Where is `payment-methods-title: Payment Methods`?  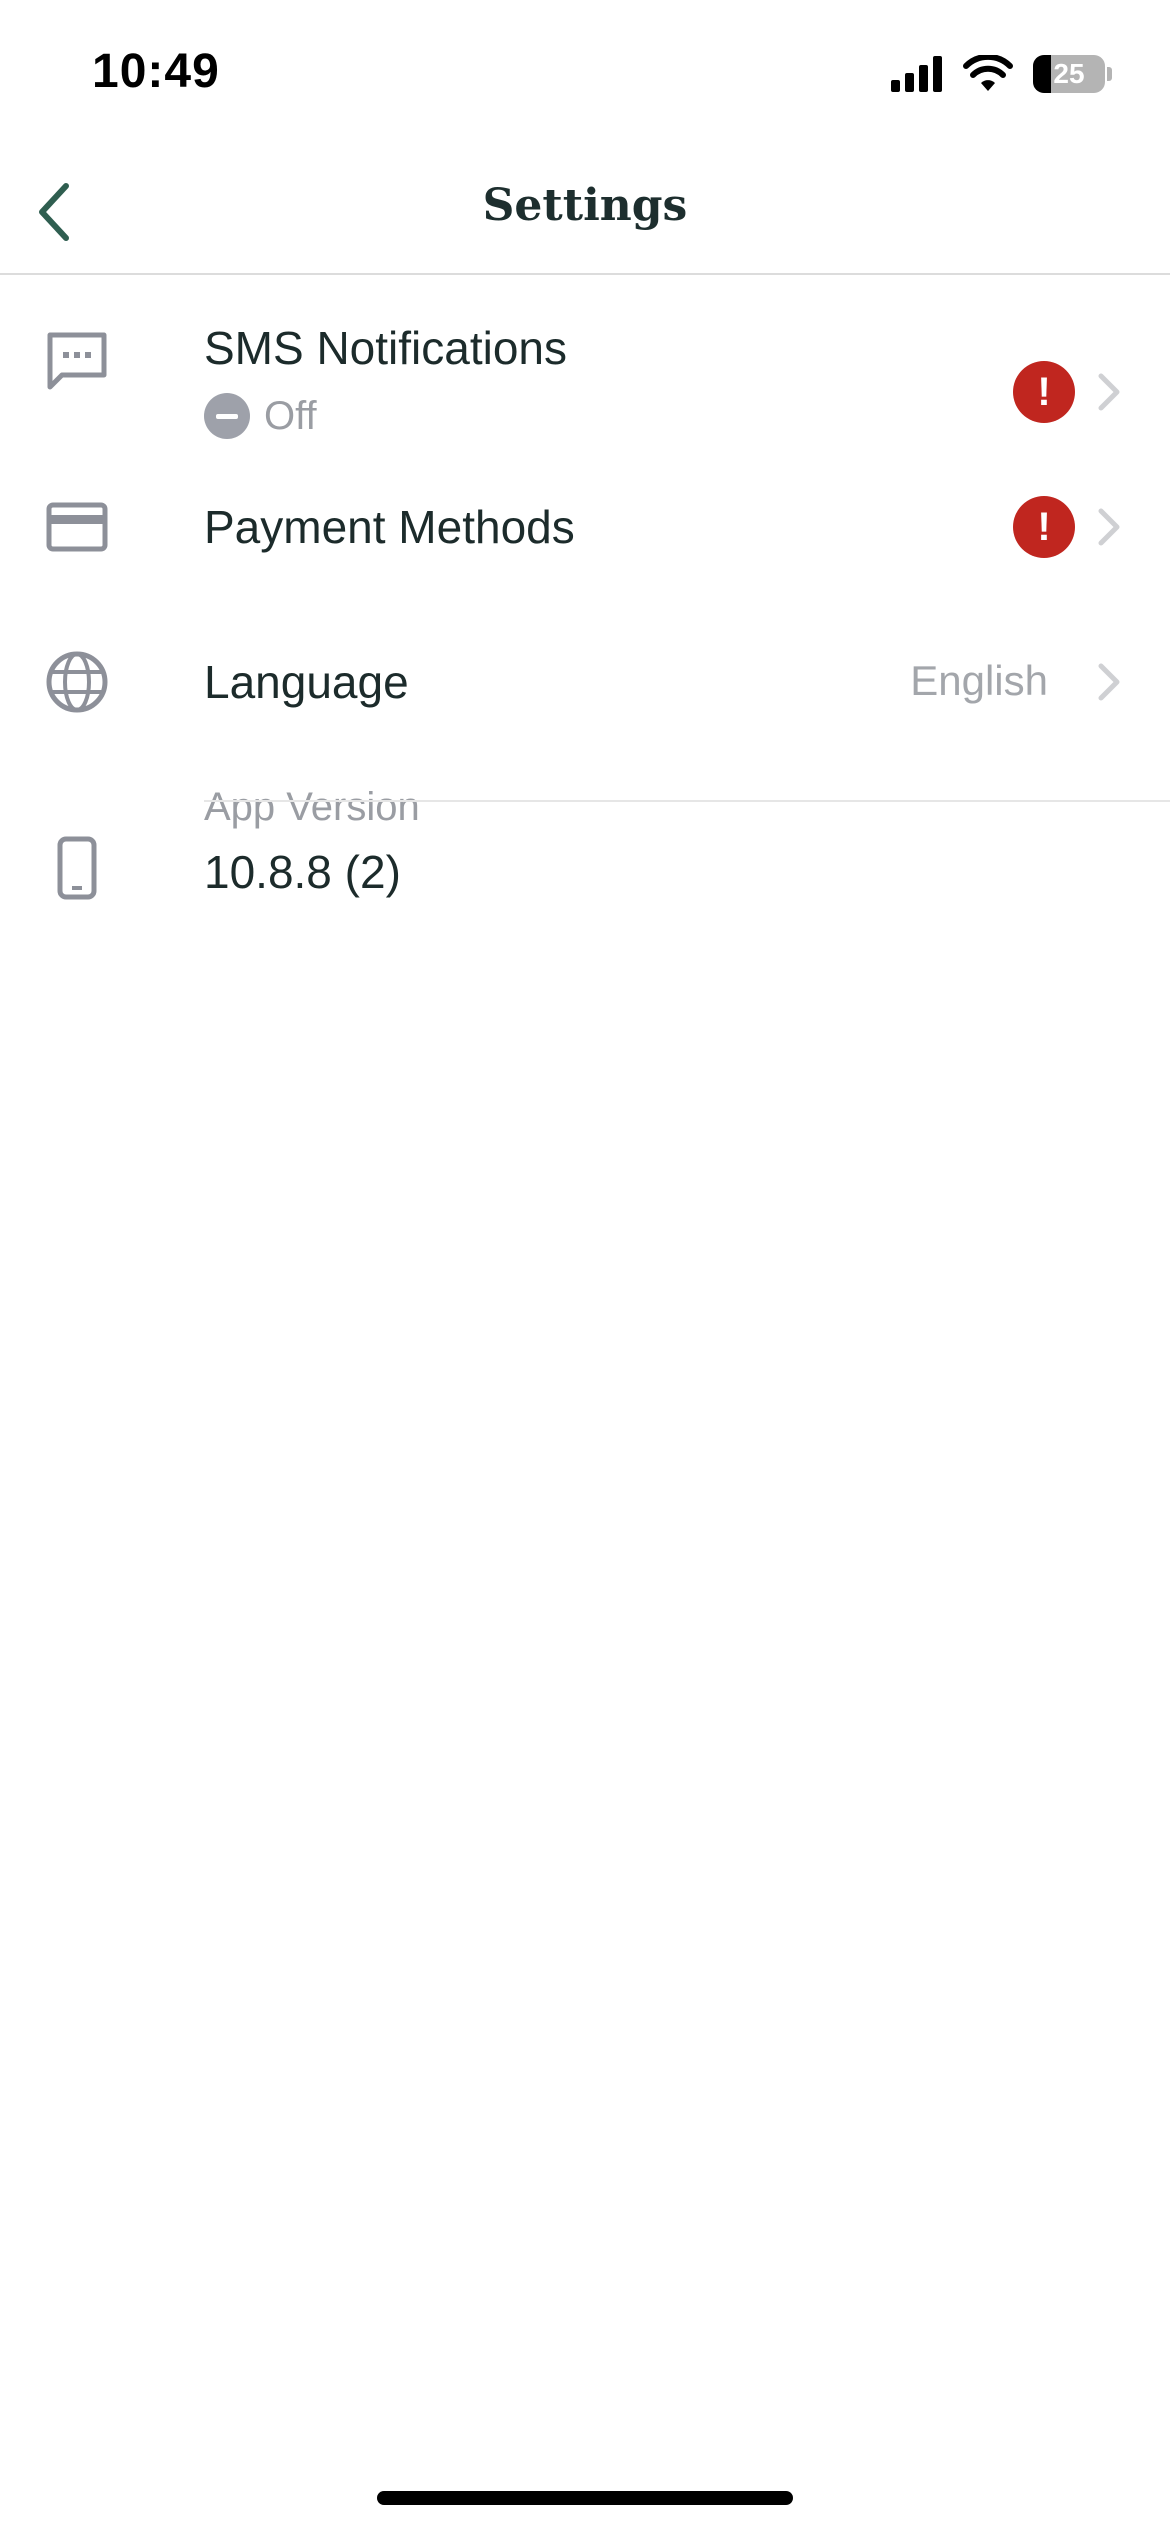 payment-methods-title: Payment Methods is located at coordinates (389, 527).